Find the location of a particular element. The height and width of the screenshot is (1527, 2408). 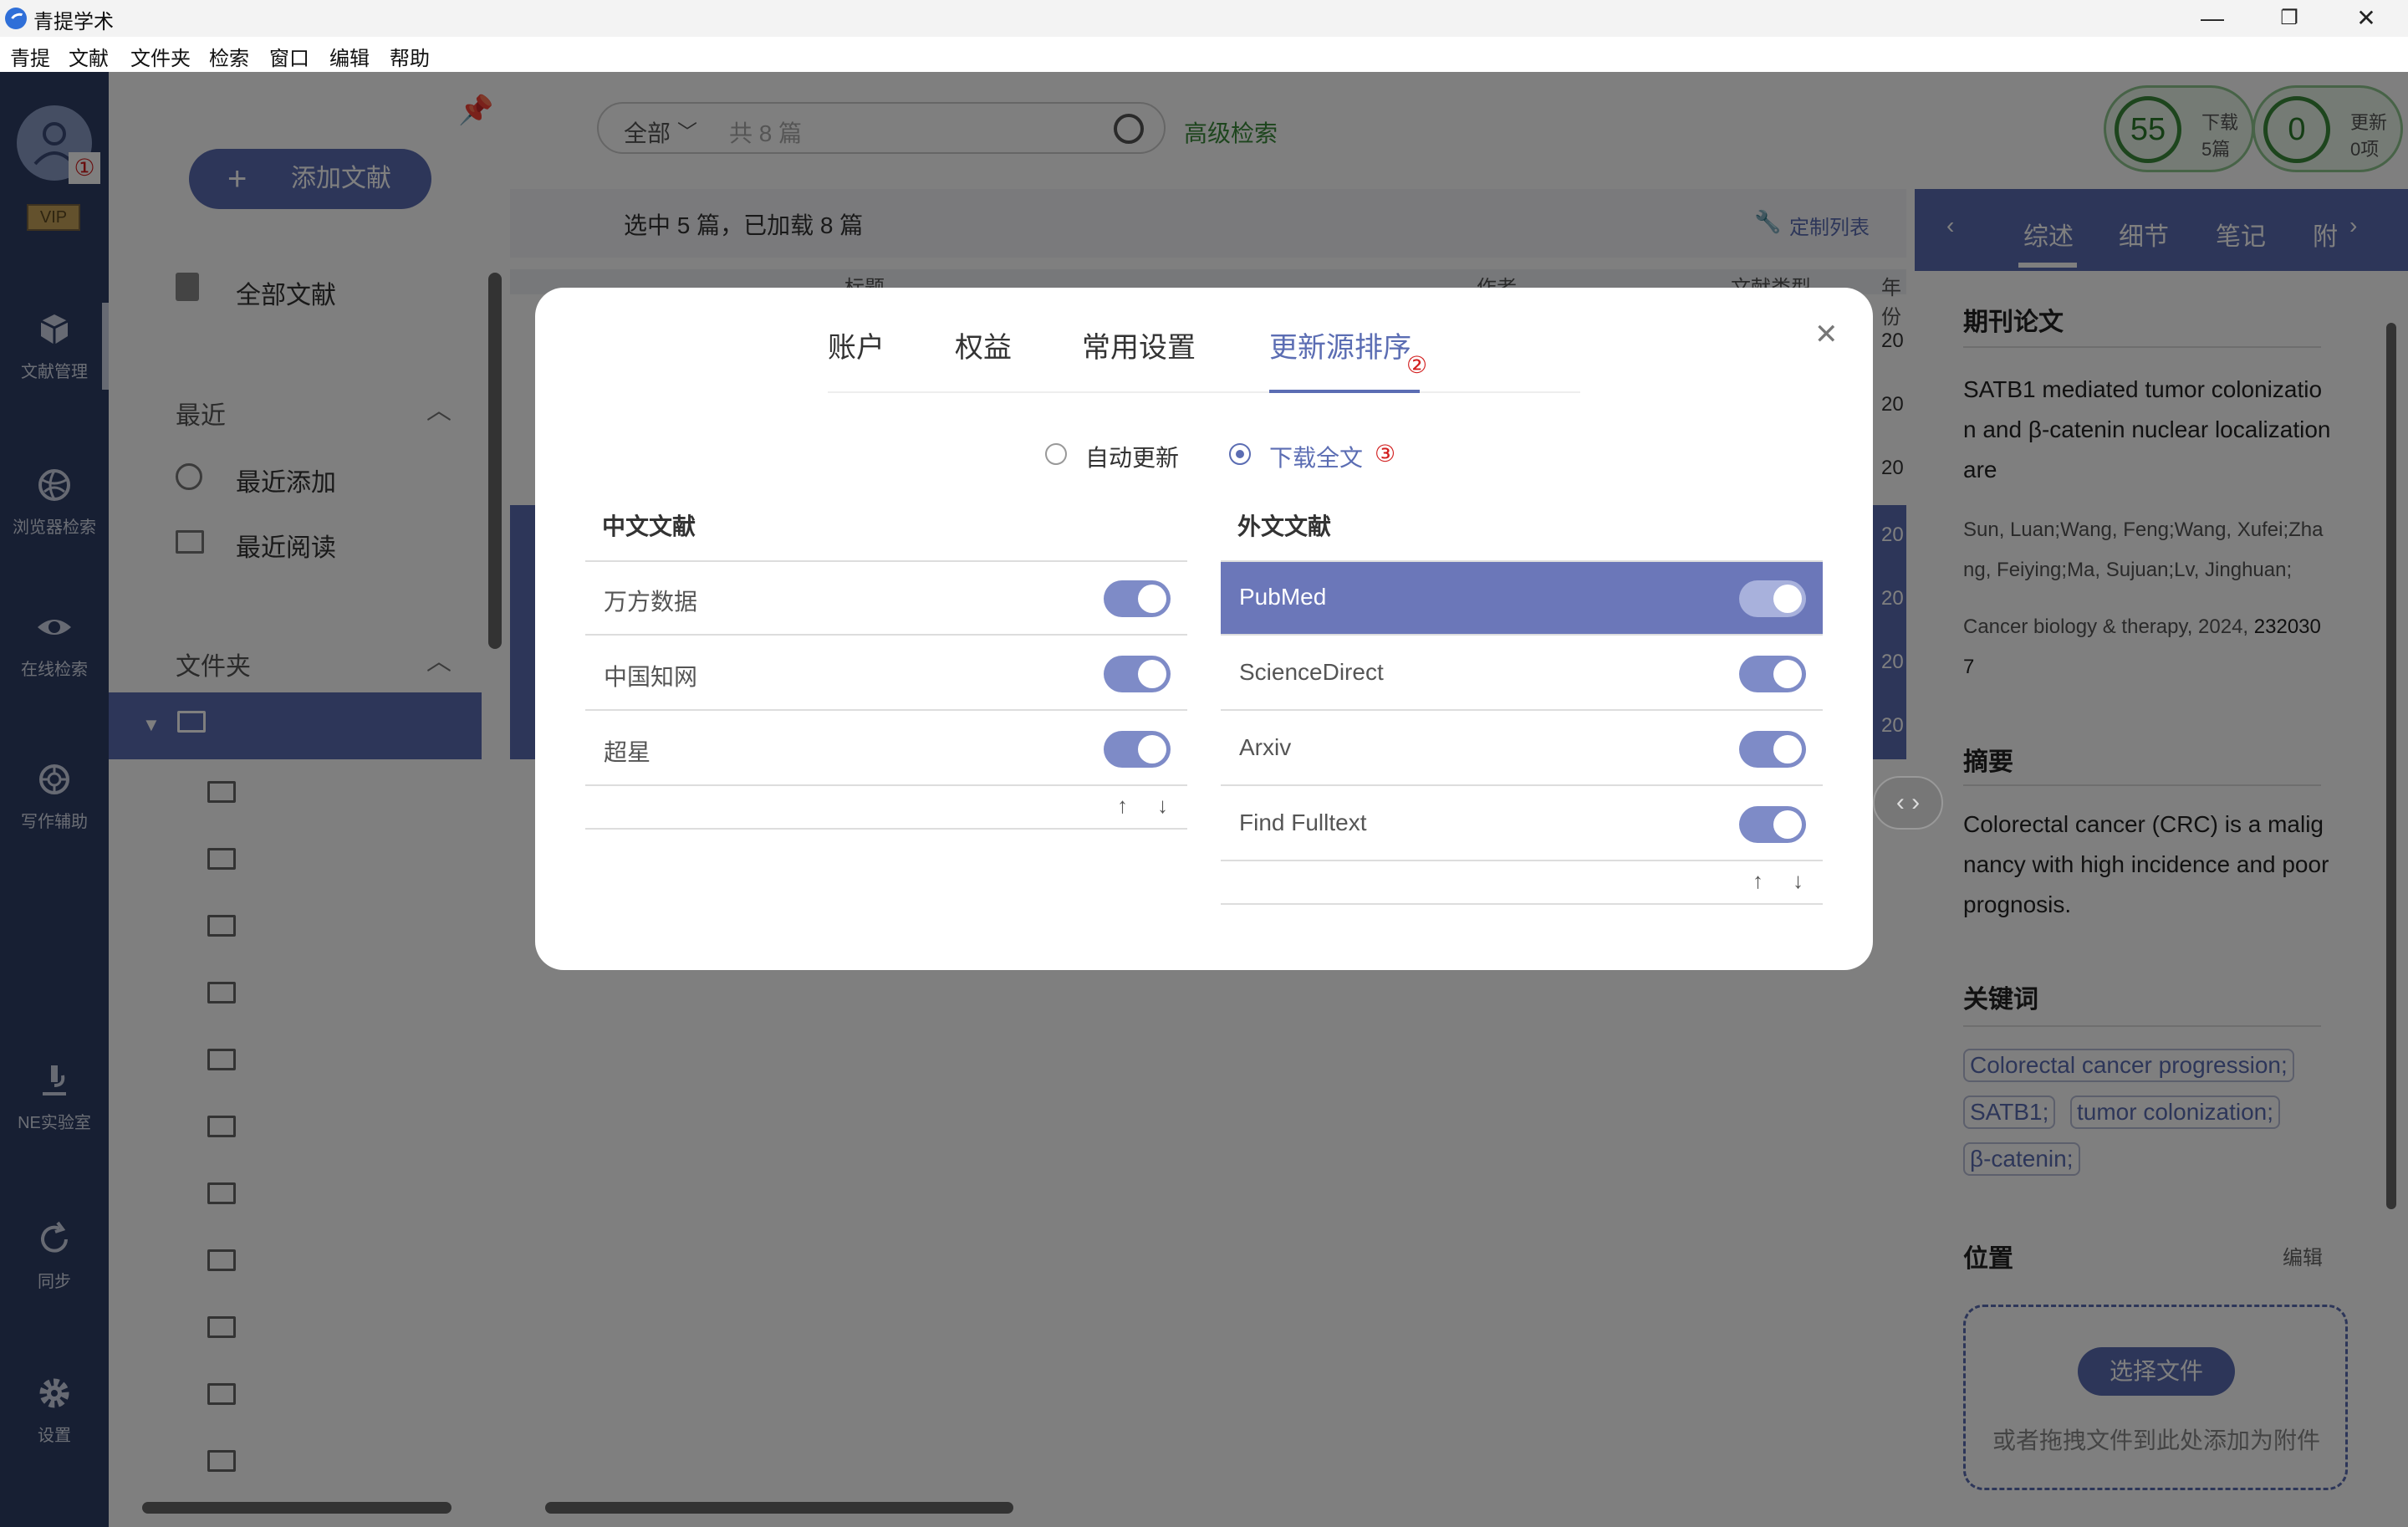

source-label: Find Fulltext is located at coordinates (1303, 822).